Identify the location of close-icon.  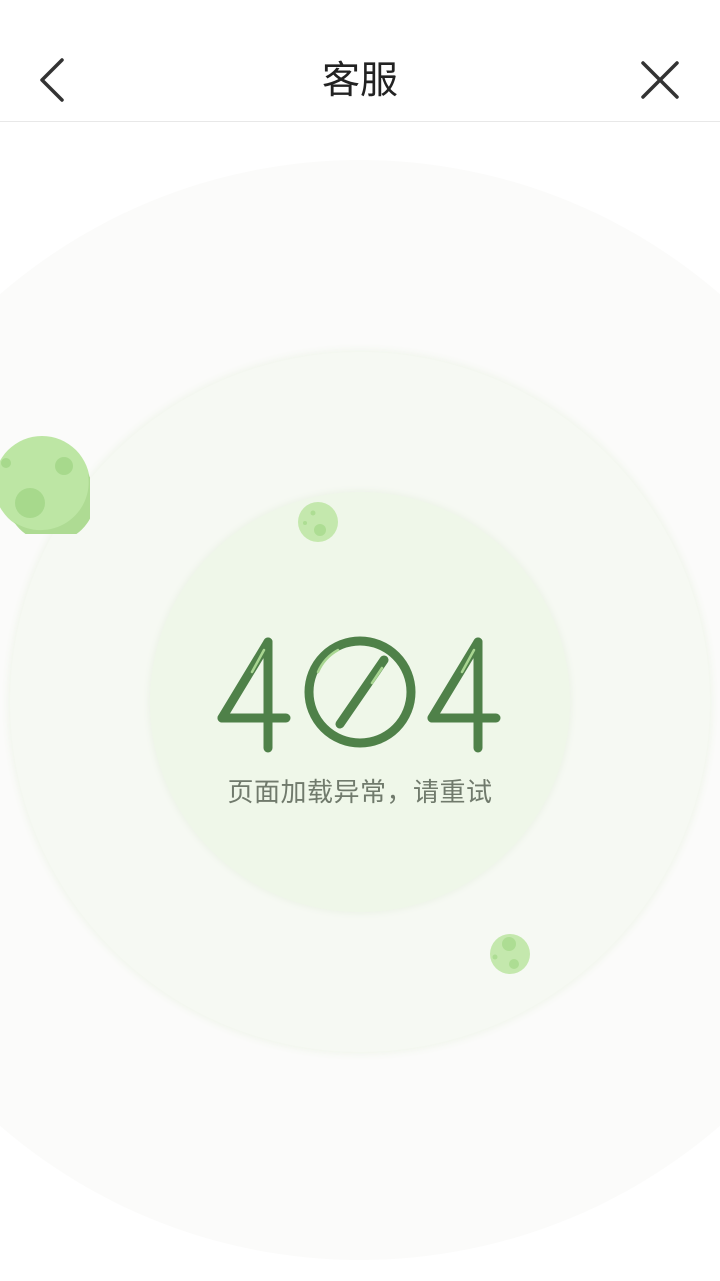
(660, 80).